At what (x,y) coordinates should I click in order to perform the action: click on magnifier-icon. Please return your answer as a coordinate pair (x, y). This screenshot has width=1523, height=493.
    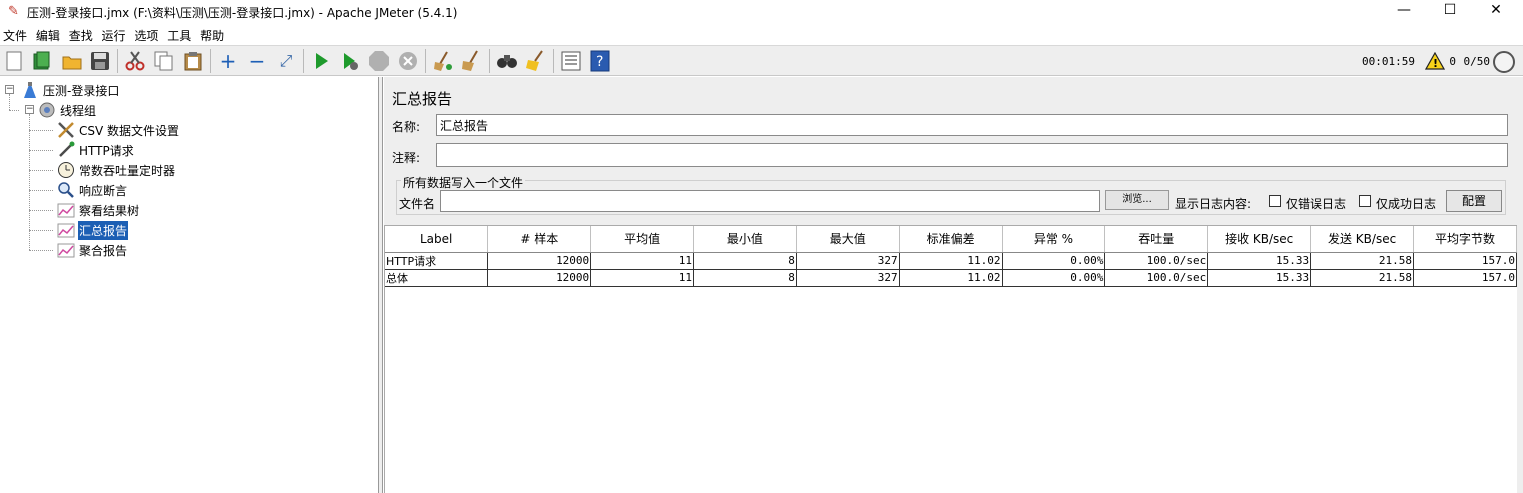
    Looking at the image, I should click on (66, 190).